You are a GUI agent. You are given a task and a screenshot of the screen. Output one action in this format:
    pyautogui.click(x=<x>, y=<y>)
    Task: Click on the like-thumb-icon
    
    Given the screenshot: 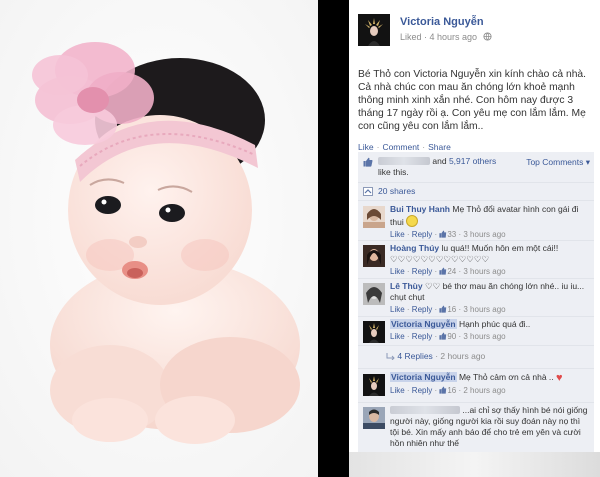 What is the action you would take?
    pyautogui.click(x=368, y=162)
    